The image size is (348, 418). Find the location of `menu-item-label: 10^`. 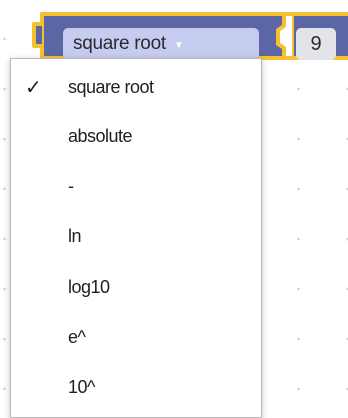

menu-item-label: 10^ is located at coordinates (81, 386).